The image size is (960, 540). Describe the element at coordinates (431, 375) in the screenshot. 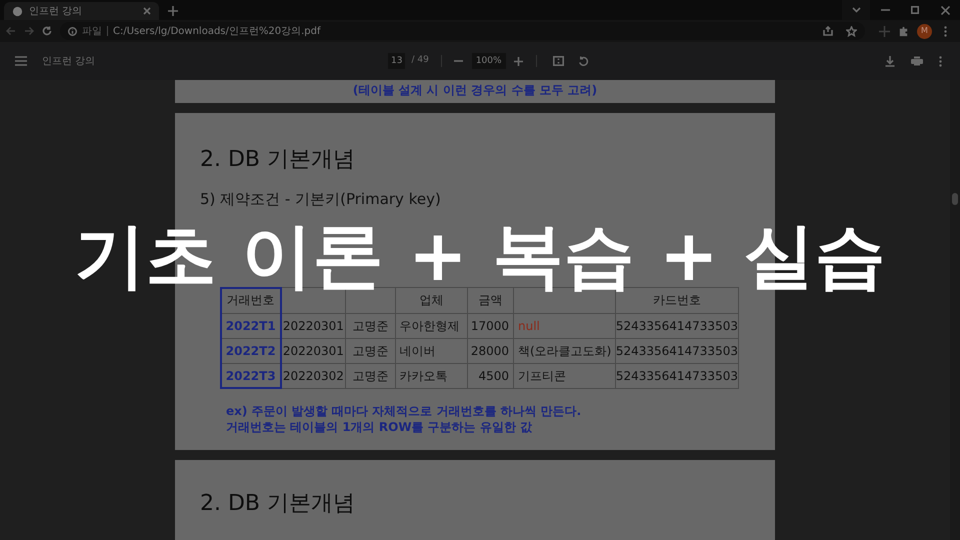

I see `table-cell: 카카오톡` at that location.